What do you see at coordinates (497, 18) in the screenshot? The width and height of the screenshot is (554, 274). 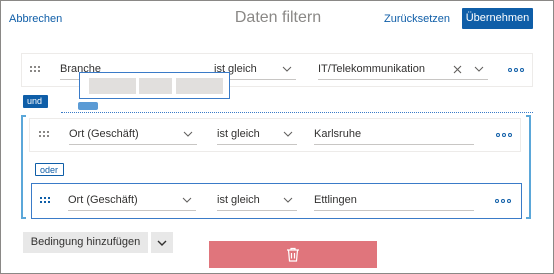 I see `apply-button: Übernehmen` at bounding box center [497, 18].